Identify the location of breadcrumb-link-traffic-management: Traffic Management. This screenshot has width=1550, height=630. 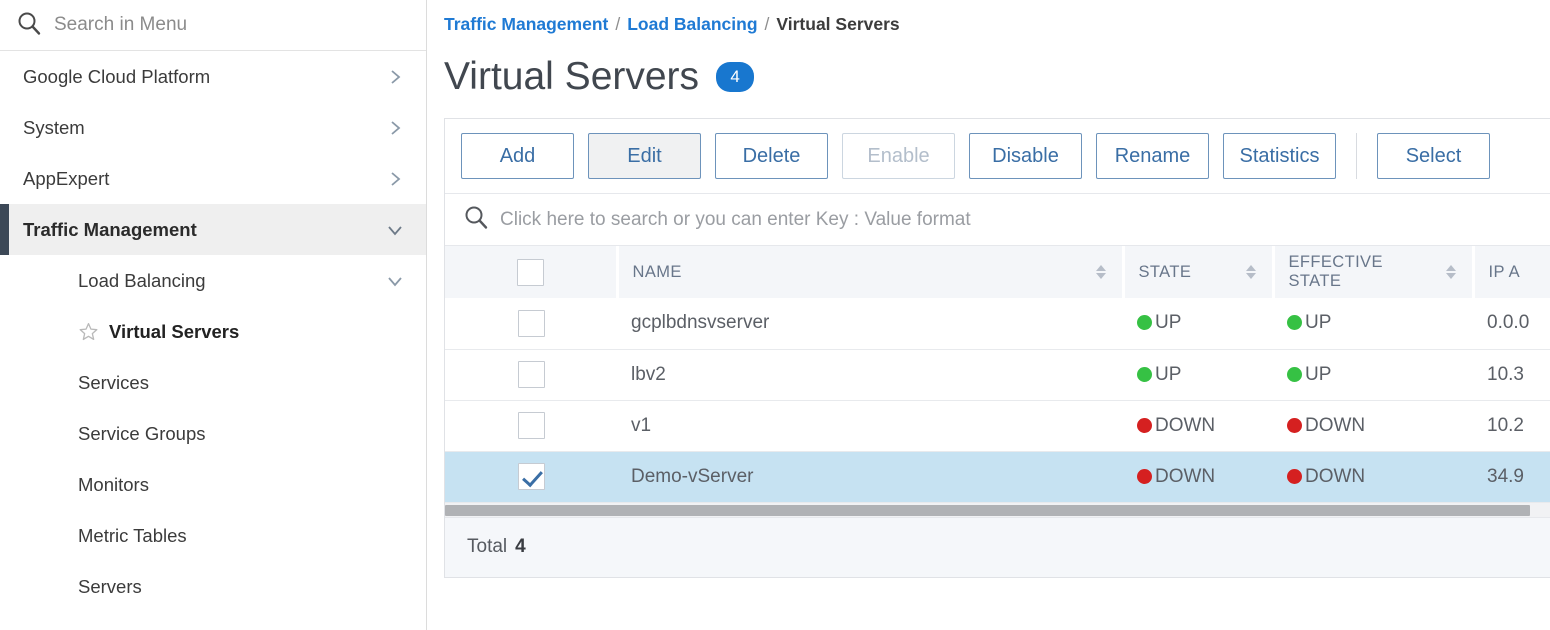
(526, 24).